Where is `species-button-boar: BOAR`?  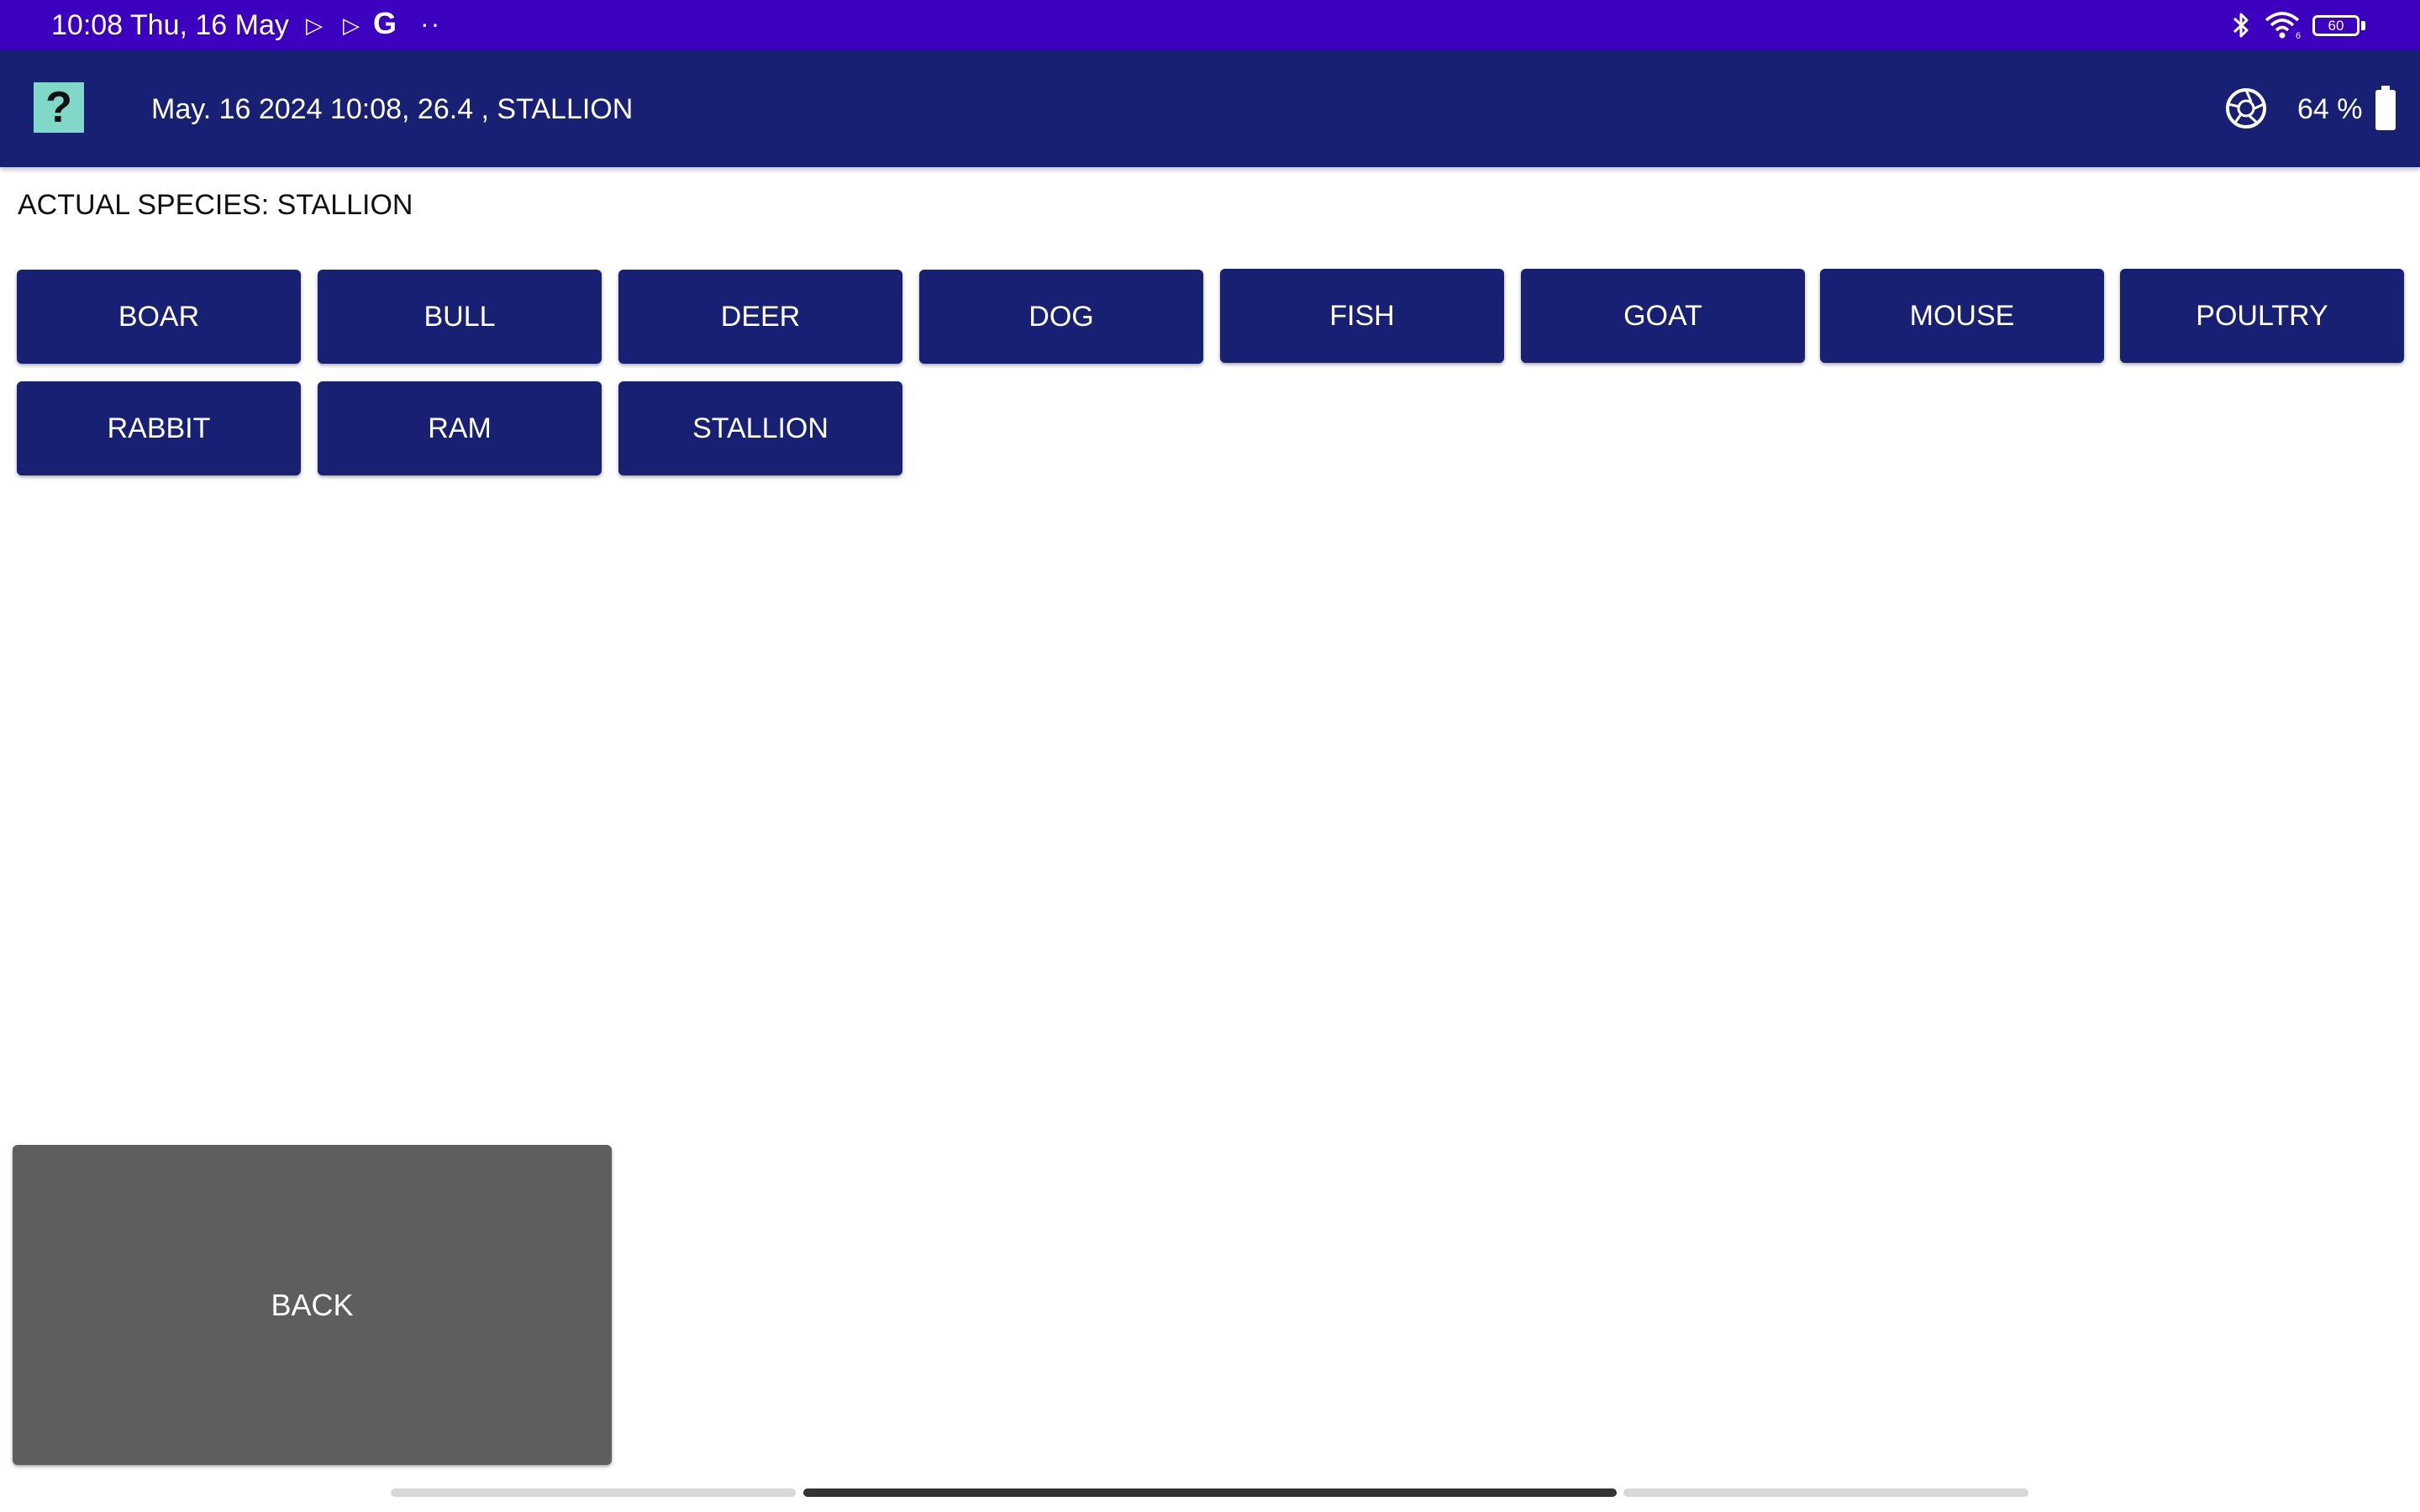
species-button-boar: BOAR is located at coordinates (159, 317).